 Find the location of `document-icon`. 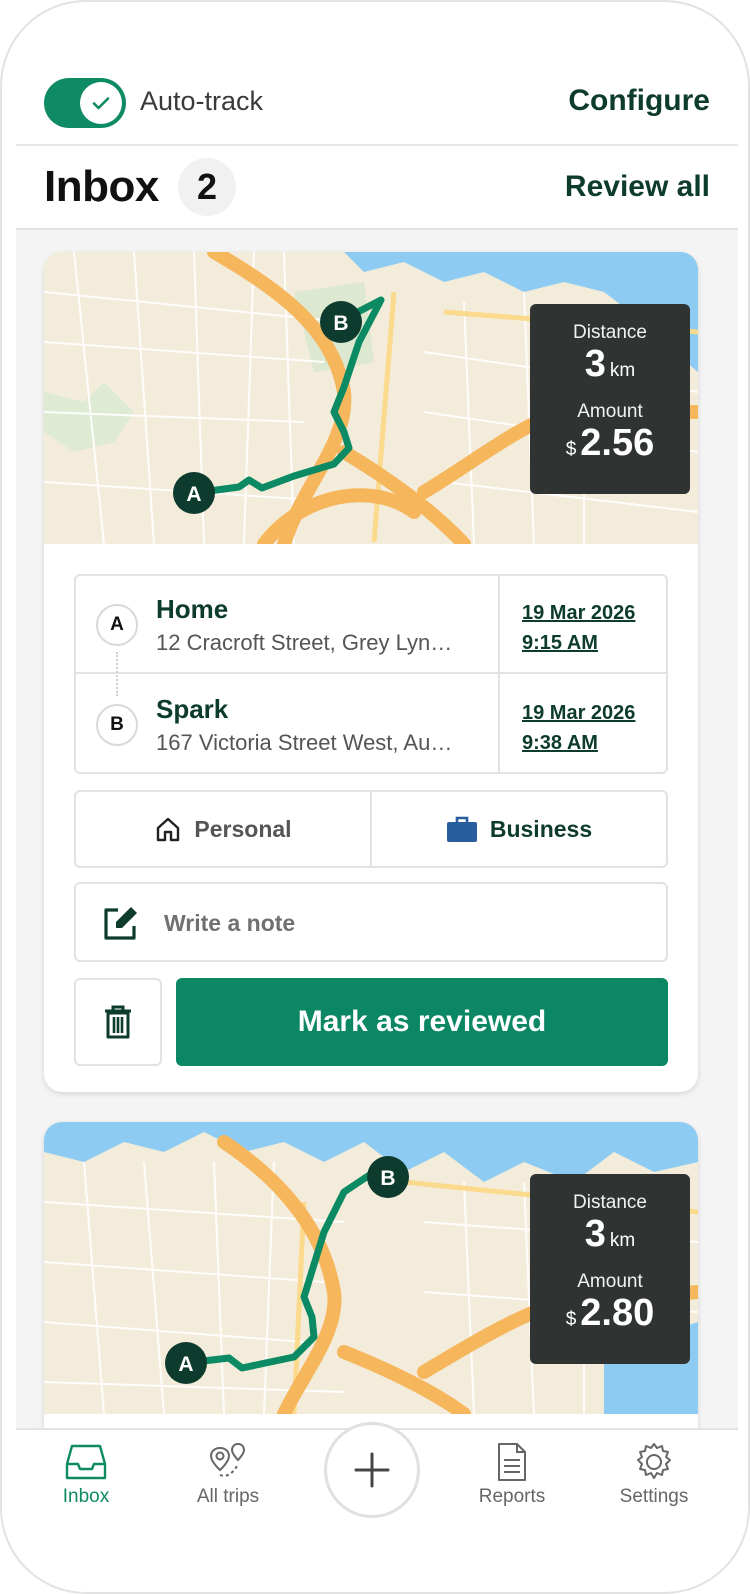

document-icon is located at coordinates (512, 1462).